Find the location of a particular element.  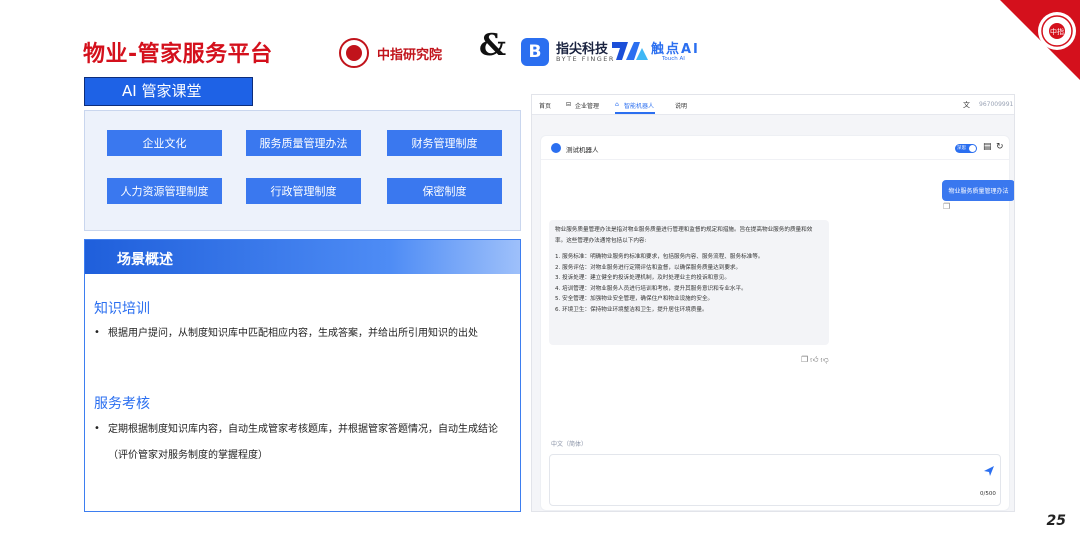

active-nav-indicator is located at coordinates (635, 113).